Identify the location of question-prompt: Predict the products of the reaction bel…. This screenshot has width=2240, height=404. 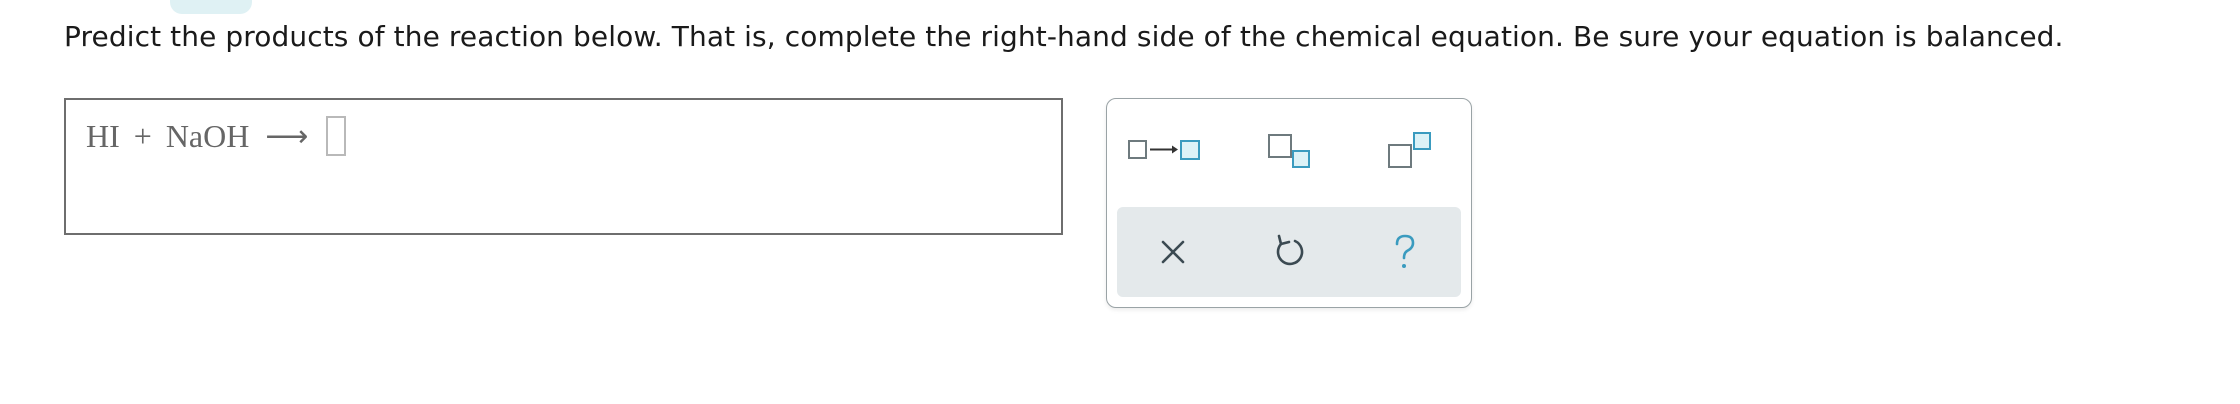
(1064, 36).